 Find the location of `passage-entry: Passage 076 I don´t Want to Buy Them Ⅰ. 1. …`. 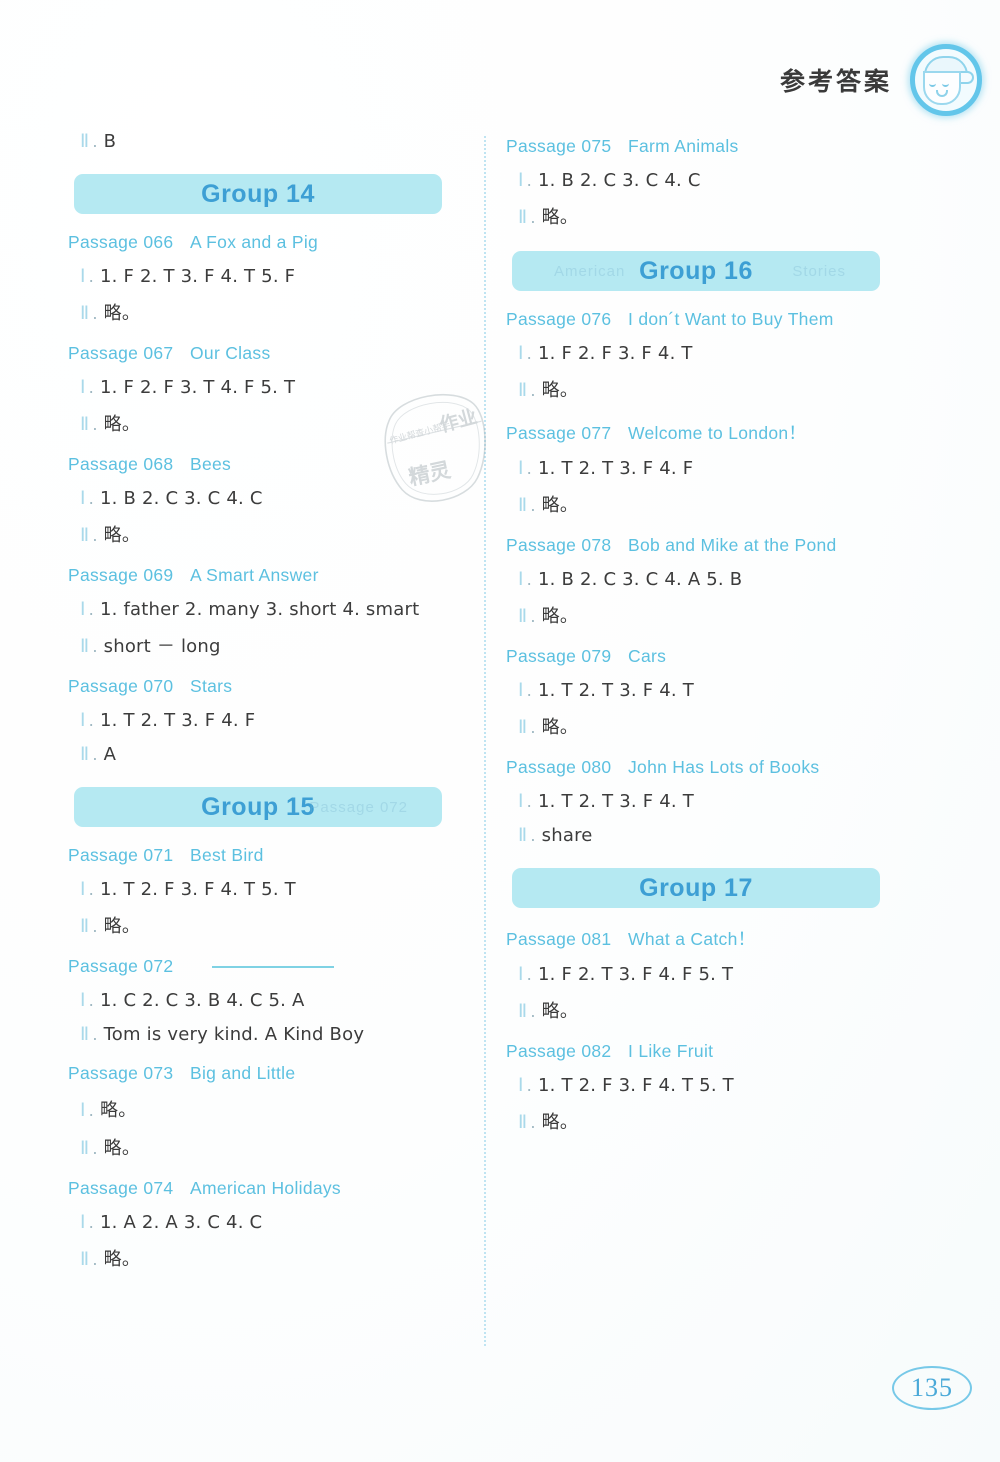

passage-entry: Passage 076 I don´t Want to Buy Them Ⅰ. 1. … is located at coordinates (706, 355).